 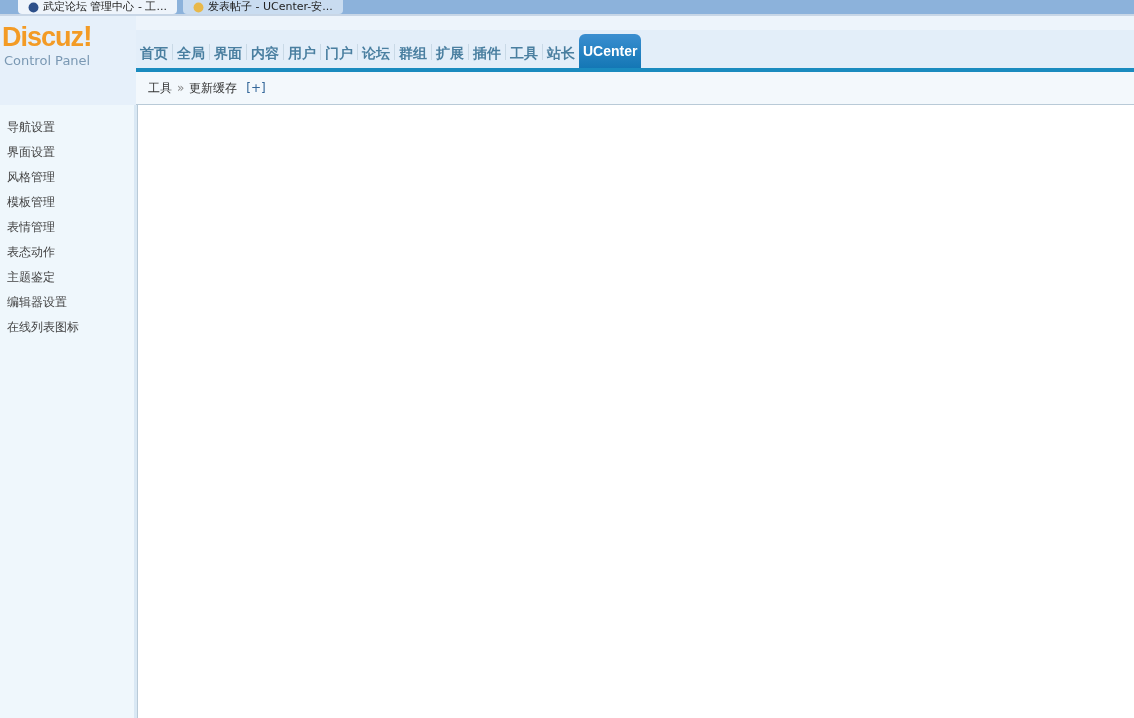 I want to click on nav-tab: 工具, so click(x=524, y=54).